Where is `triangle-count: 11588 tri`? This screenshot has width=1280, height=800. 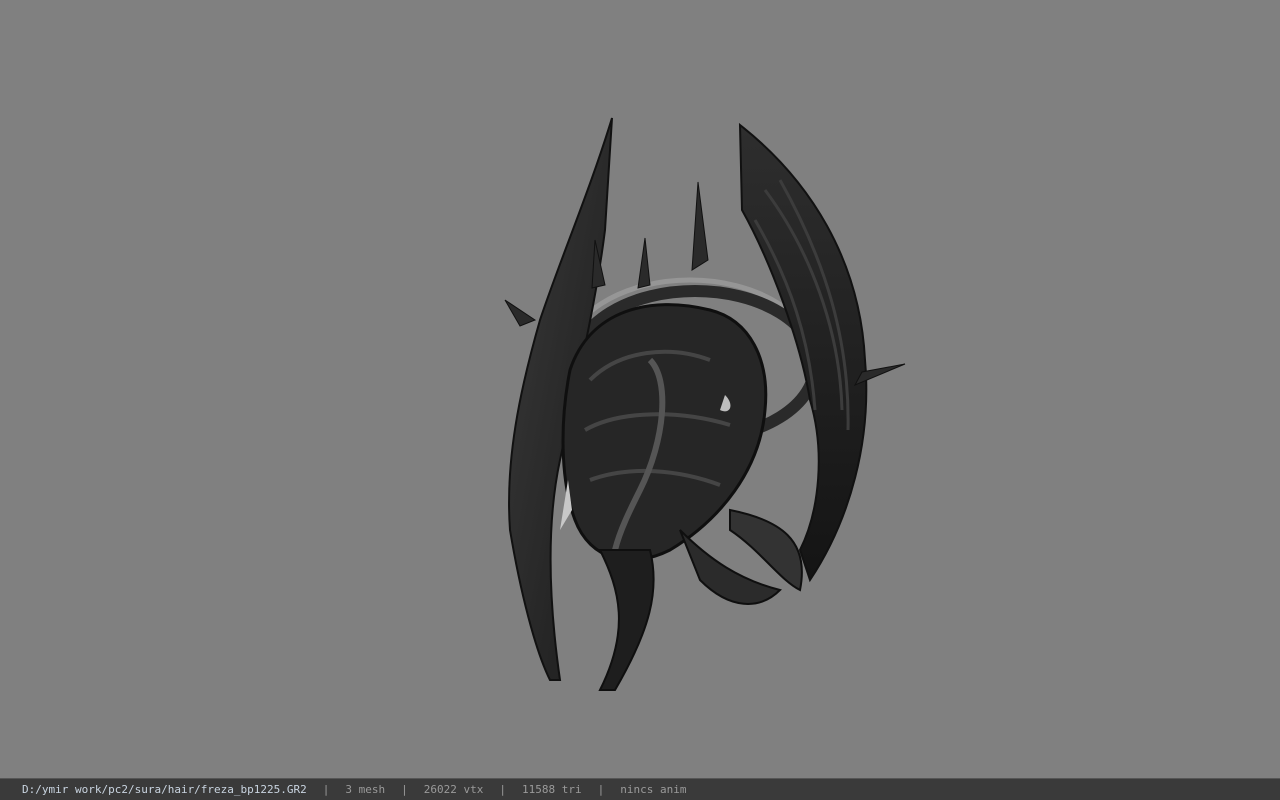 triangle-count: 11588 tri is located at coordinates (552, 789).